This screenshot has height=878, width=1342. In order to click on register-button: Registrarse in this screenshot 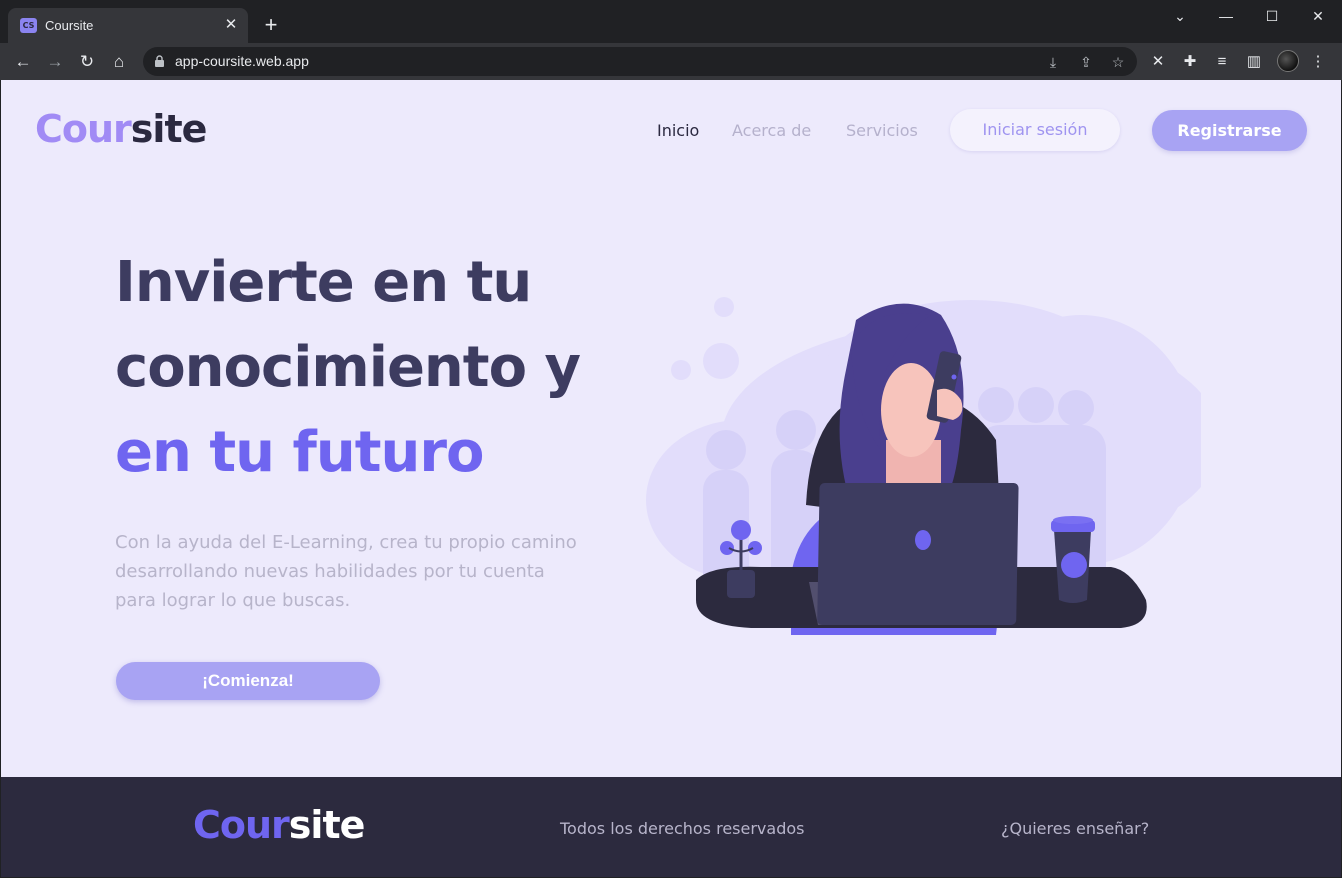, I will do `click(1229, 130)`.